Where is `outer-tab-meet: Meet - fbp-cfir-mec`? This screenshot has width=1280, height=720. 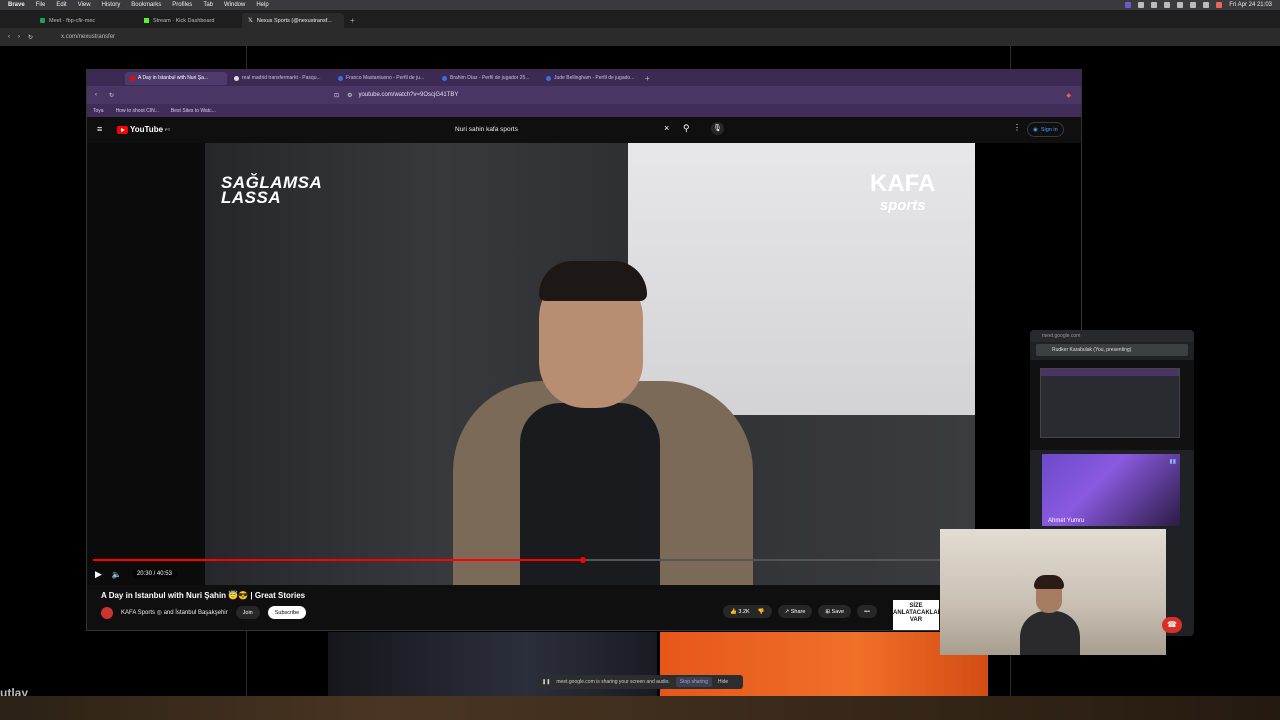
outer-tab-meet: Meet - fbp-cfir-mec is located at coordinates (85, 20).